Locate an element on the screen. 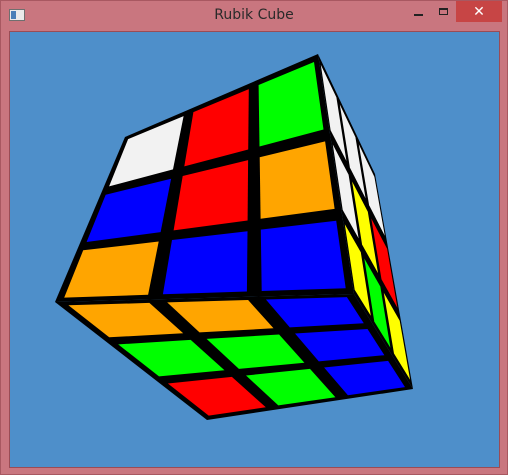 This screenshot has height=475, width=508. minimize-icon is located at coordinates (418, 14).